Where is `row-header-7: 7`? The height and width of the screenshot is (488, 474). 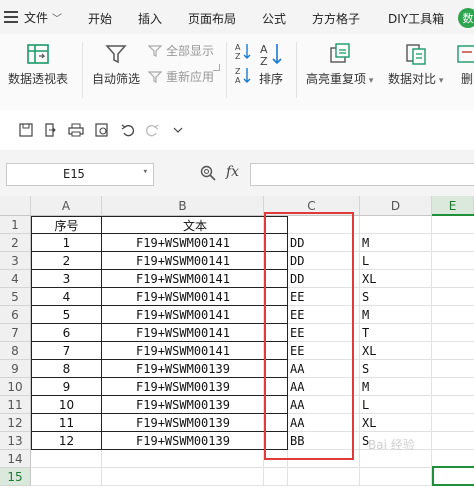
row-header-7: 7 is located at coordinates (15, 333).